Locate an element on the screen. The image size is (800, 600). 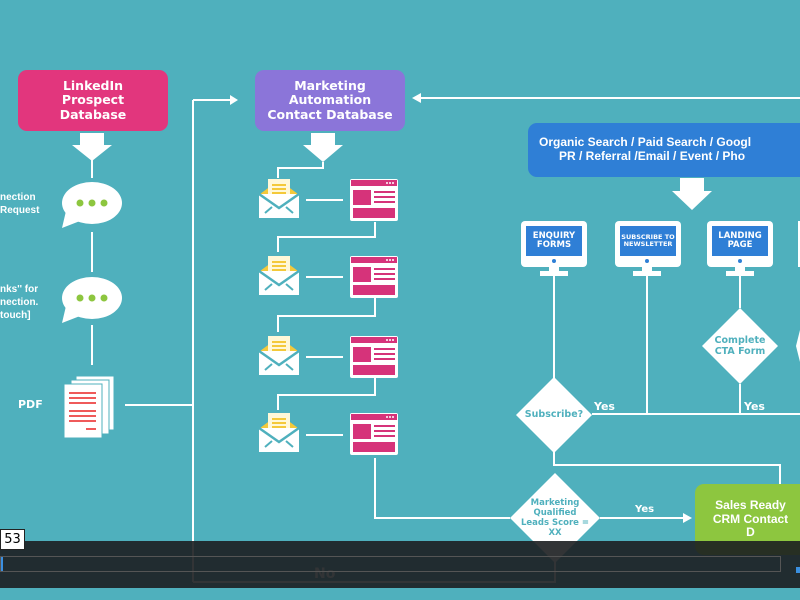
cta-decision: Complete CTA Form is located at coordinates (740, 345).